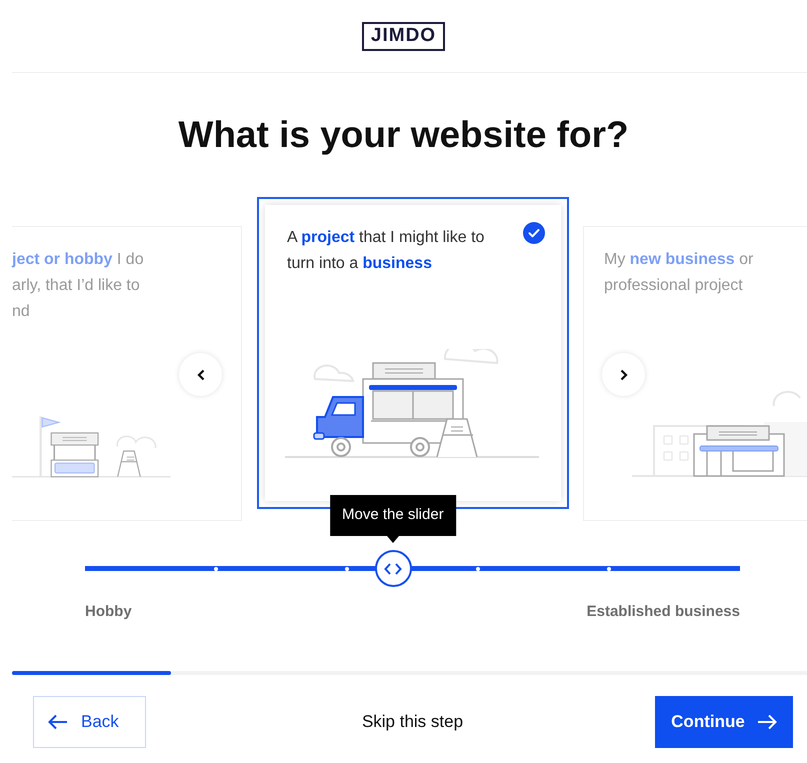  I want to click on slider-min-label: Hobby, so click(108, 612).